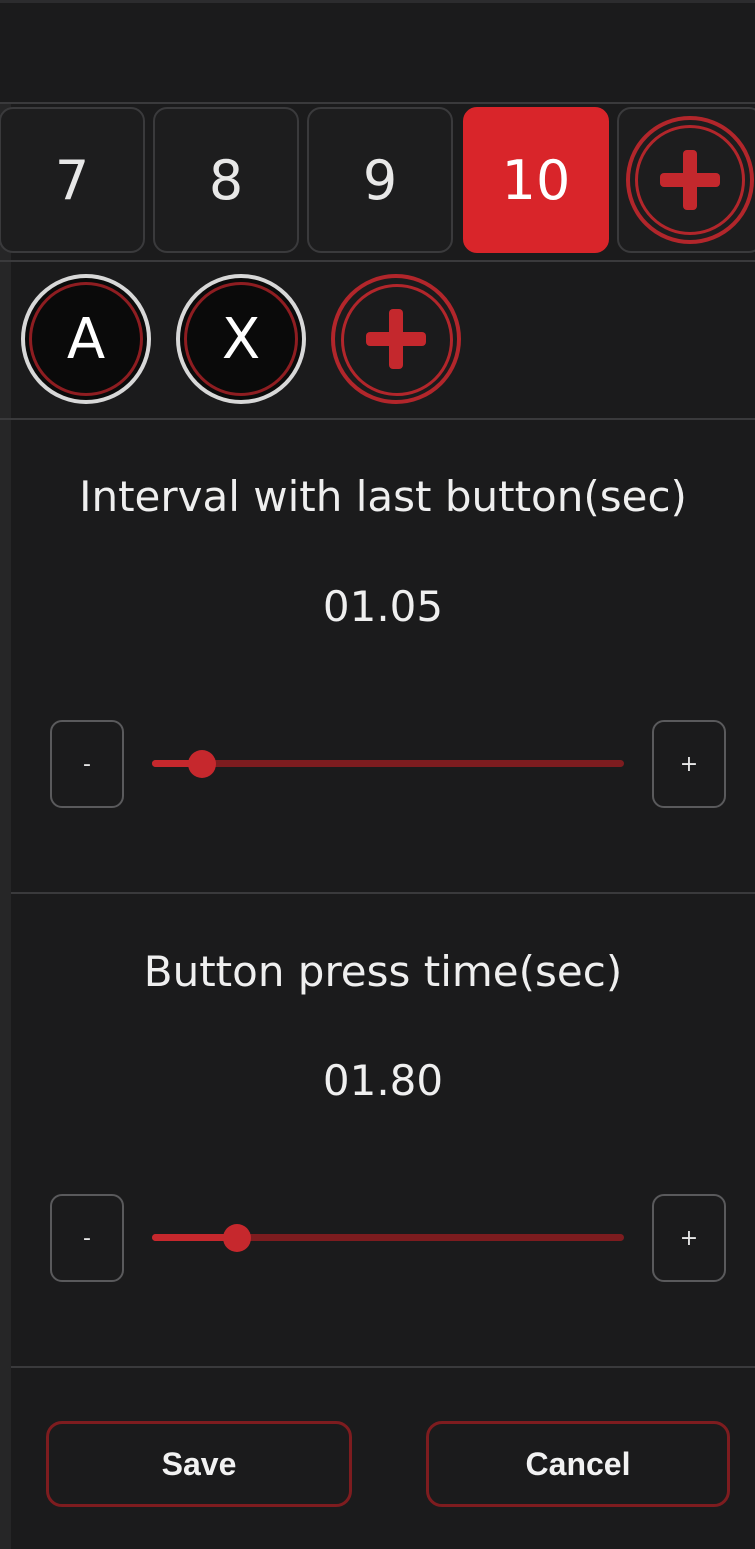 This screenshot has height=1549, width=755. Describe the element at coordinates (72, 180) in the screenshot. I see `sequence-tile-7: 7` at that location.